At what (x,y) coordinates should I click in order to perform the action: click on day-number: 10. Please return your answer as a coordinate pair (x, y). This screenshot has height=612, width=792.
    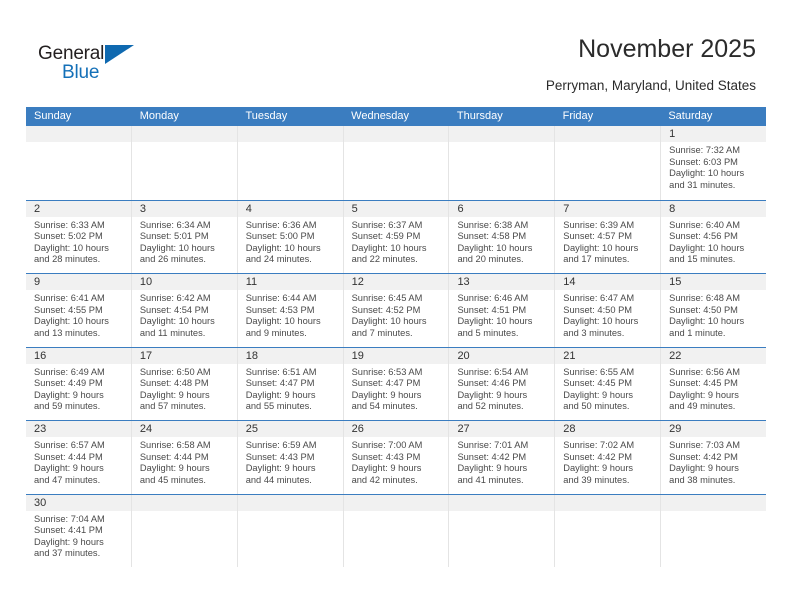
    Looking at the image, I should click on (146, 282).